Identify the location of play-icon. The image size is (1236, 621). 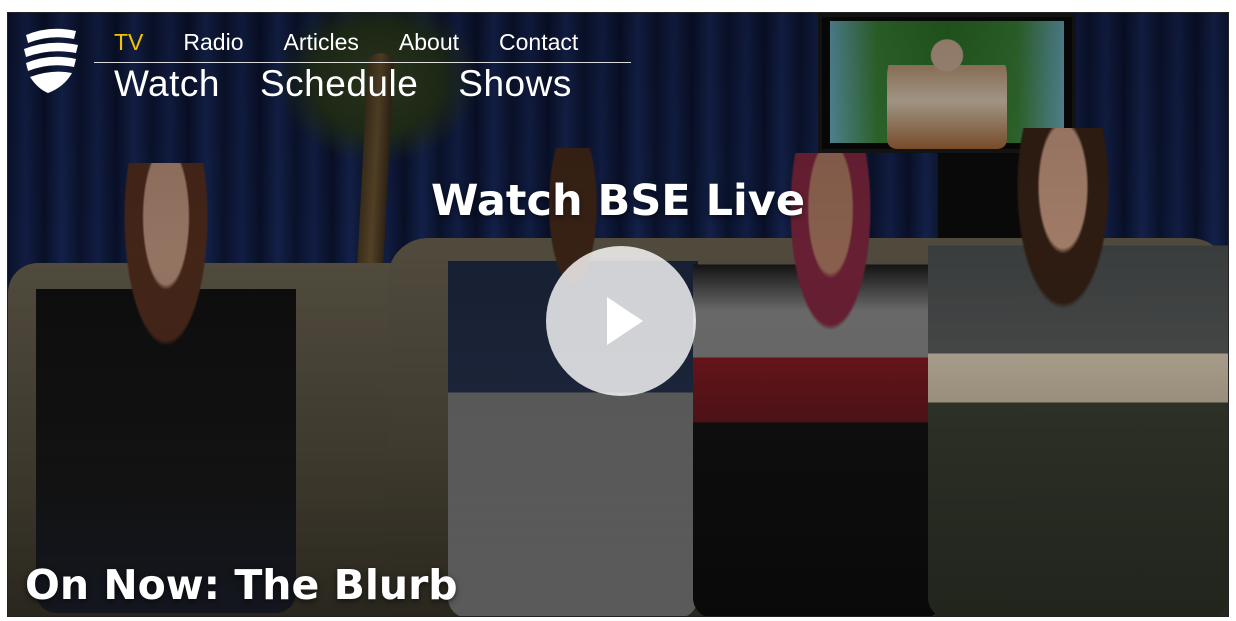
(625, 321).